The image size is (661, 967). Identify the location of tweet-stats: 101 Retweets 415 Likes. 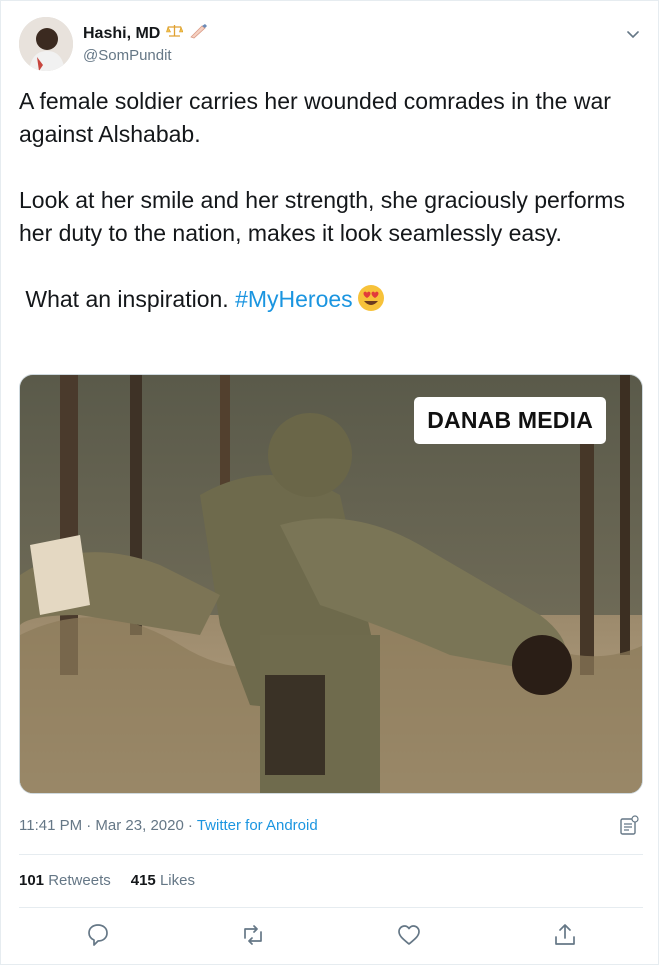
(107, 880).